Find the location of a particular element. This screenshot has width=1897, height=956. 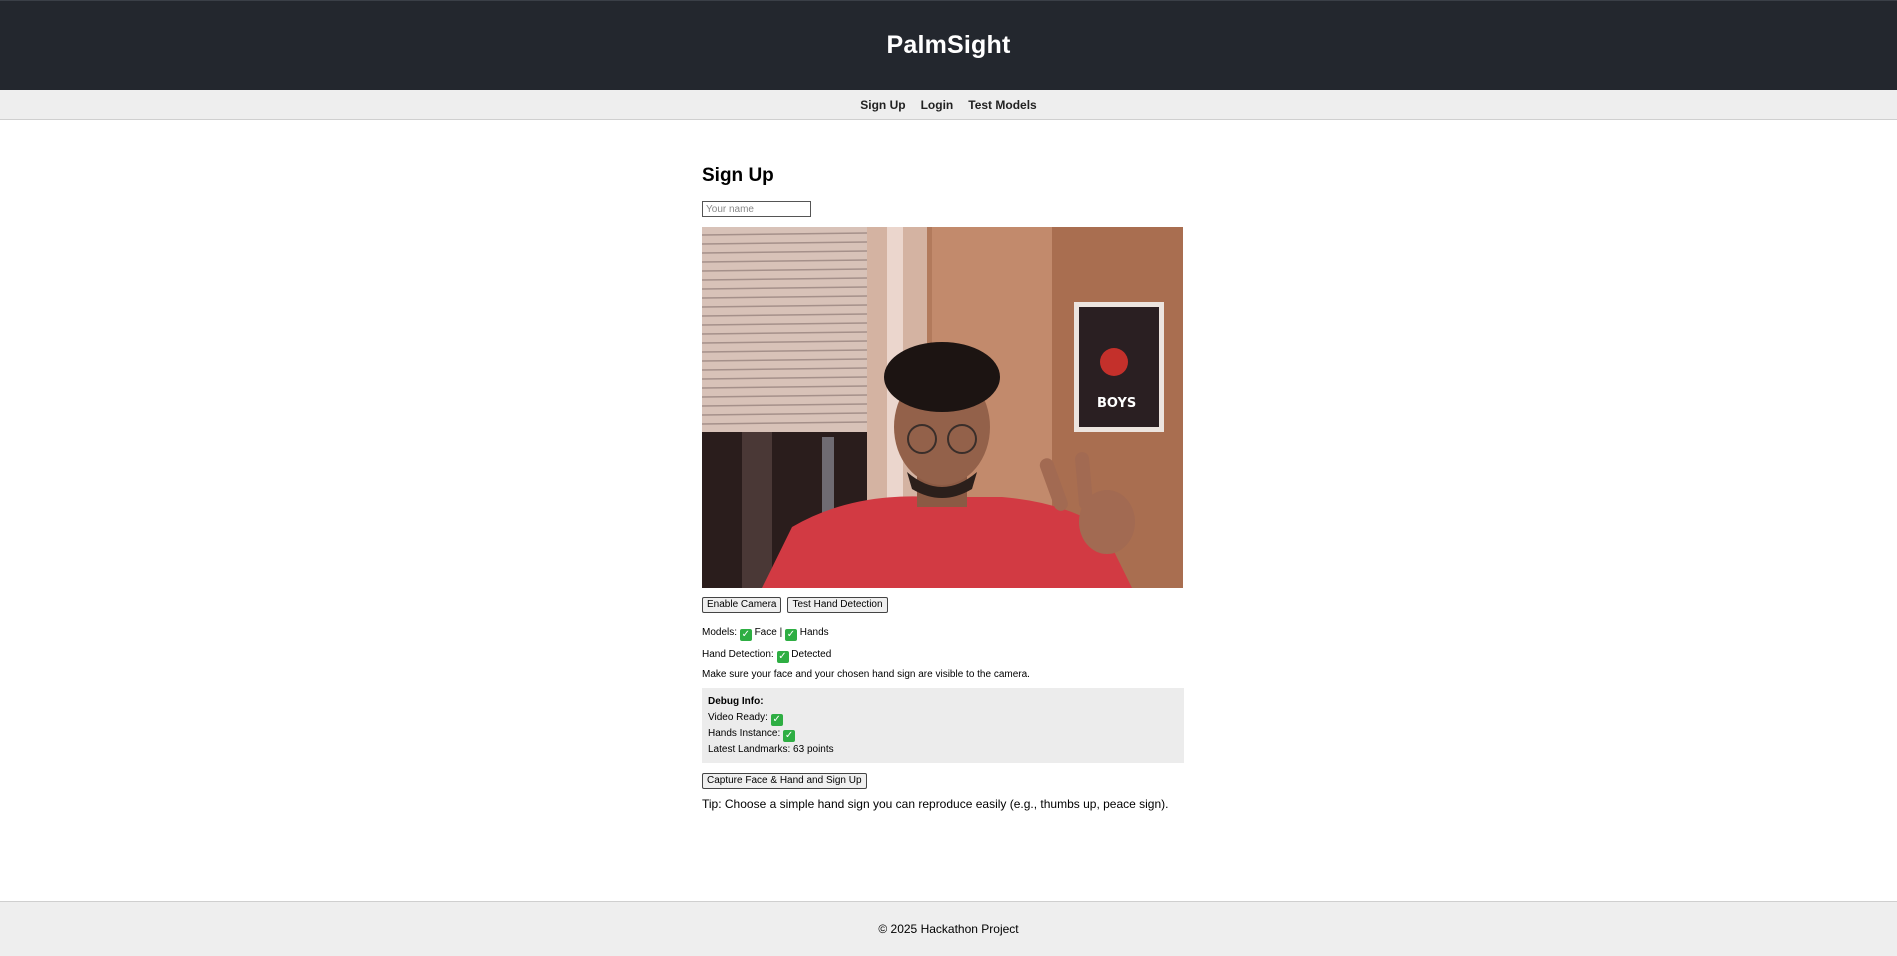

debug-title: Debug Info: is located at coordinates (736, 701).